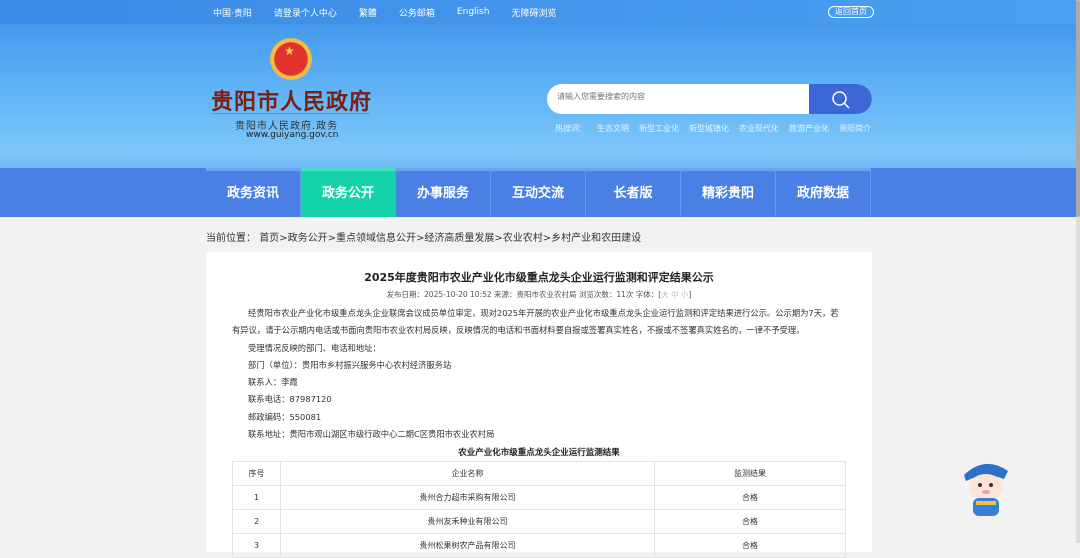  I want to click on article-title: 2025年度贵阳市农业产业化市级重点龙头企业运行监测和评定结果公示, so click(539, 277).